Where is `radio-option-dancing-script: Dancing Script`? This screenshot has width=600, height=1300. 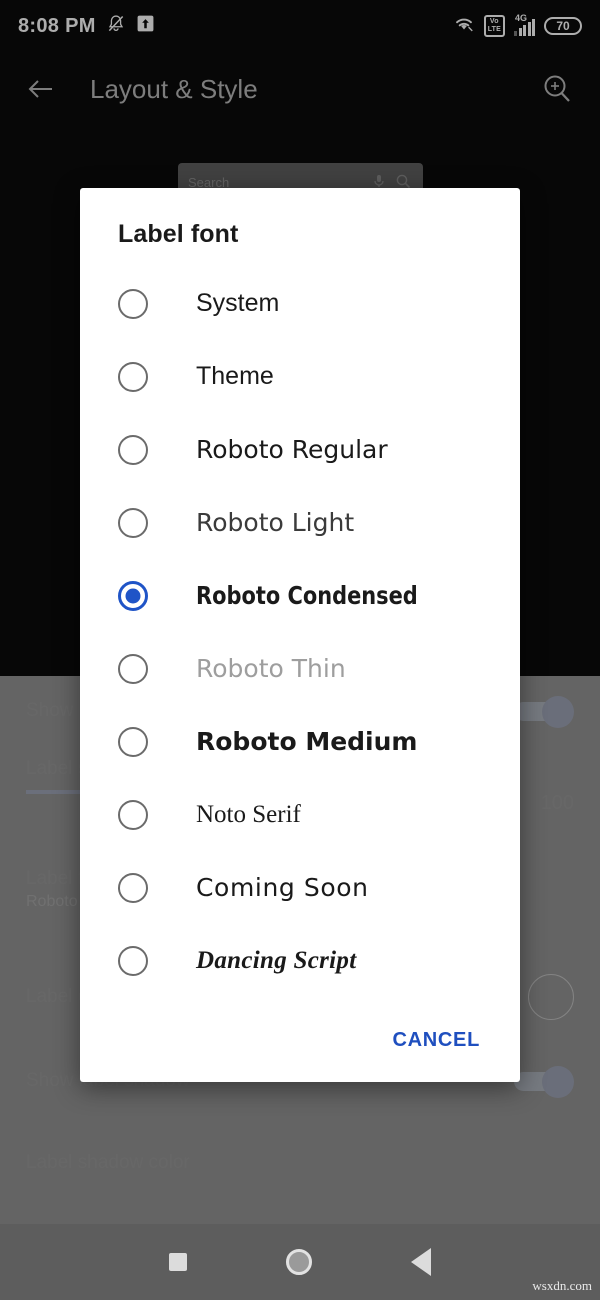
radio-option-dancing-script: Dancing Script is located at coordinates (300, 960).